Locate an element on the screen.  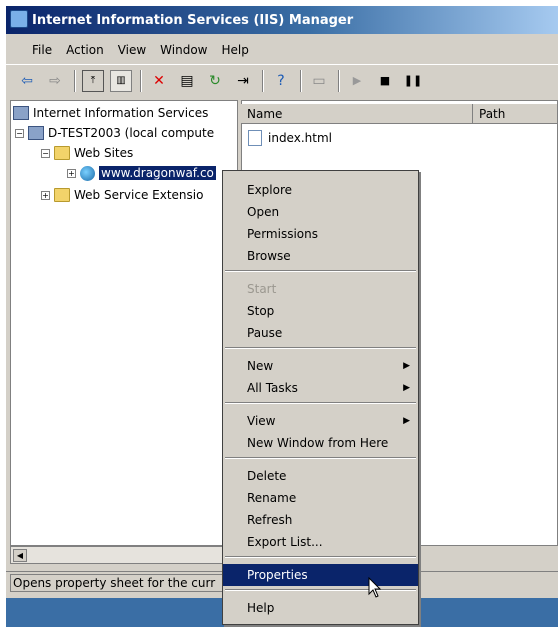
forward-arrow-icon: ⇨ is located at coordinates (55, 81).